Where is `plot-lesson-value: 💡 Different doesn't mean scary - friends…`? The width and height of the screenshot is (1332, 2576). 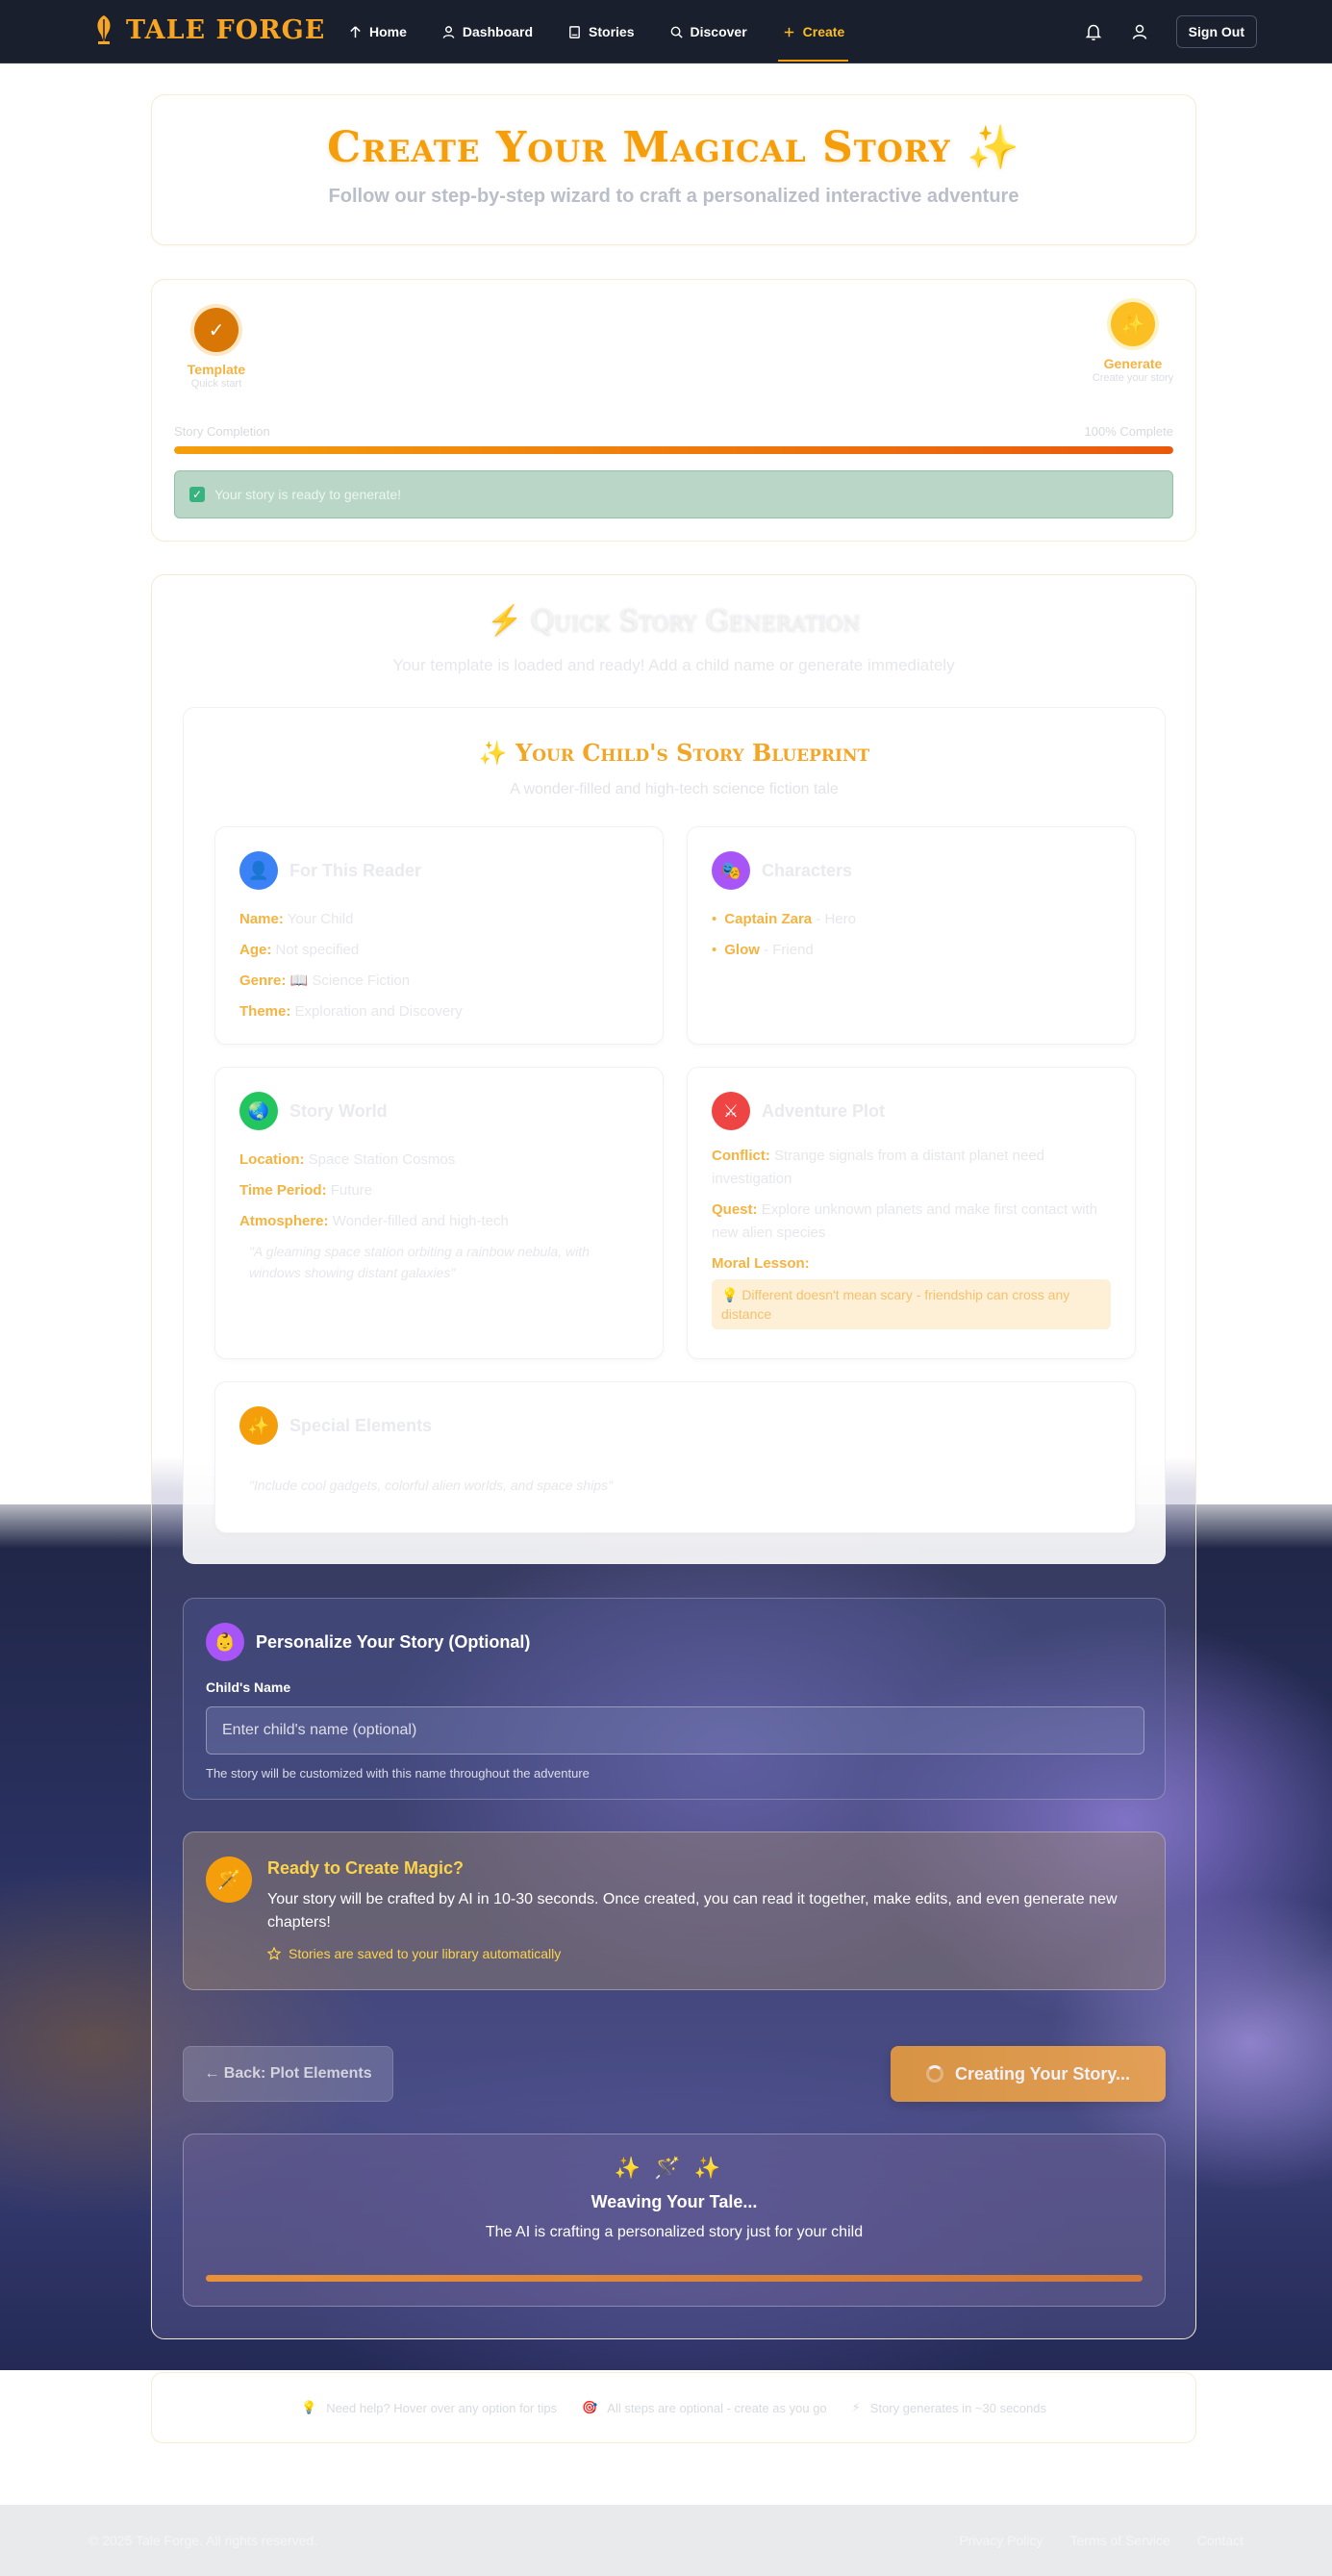
plot-lesson-value: 💡 Different doesn't mean scary - friends… is located at coordinates (912, 1304).